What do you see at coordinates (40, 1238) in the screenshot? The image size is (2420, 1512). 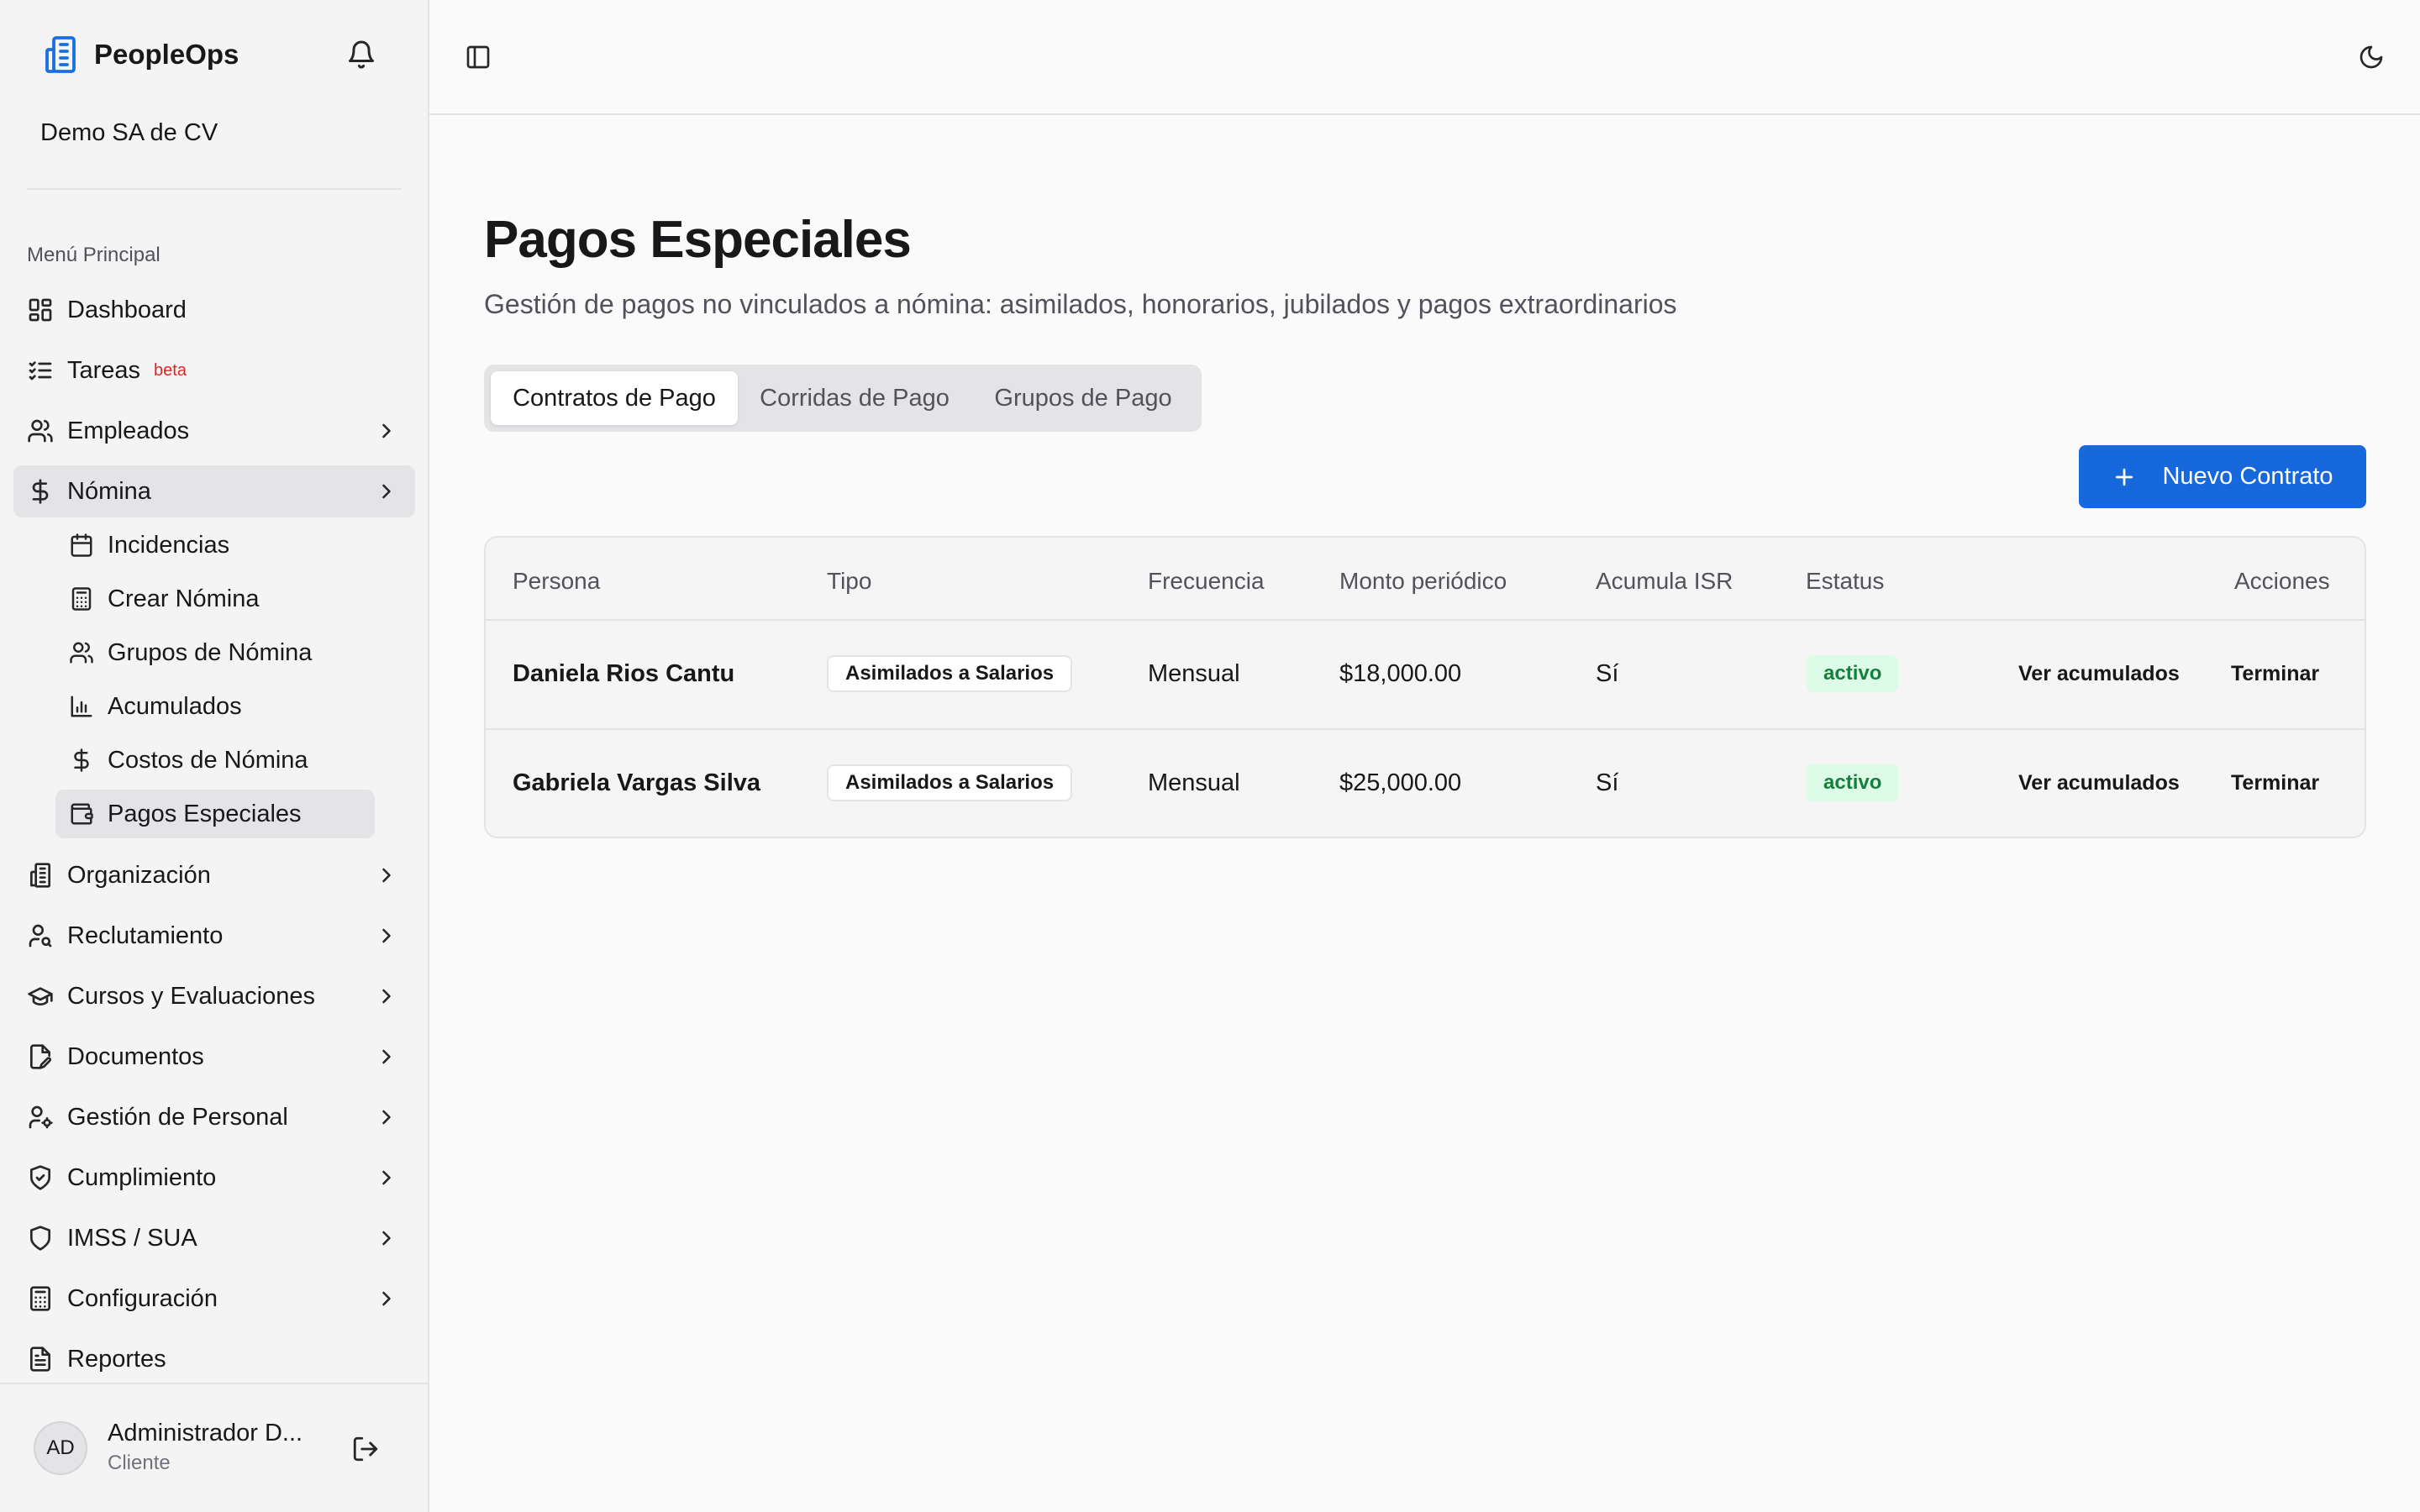 I see `shield-icon` at bounding box center [40, 1238].